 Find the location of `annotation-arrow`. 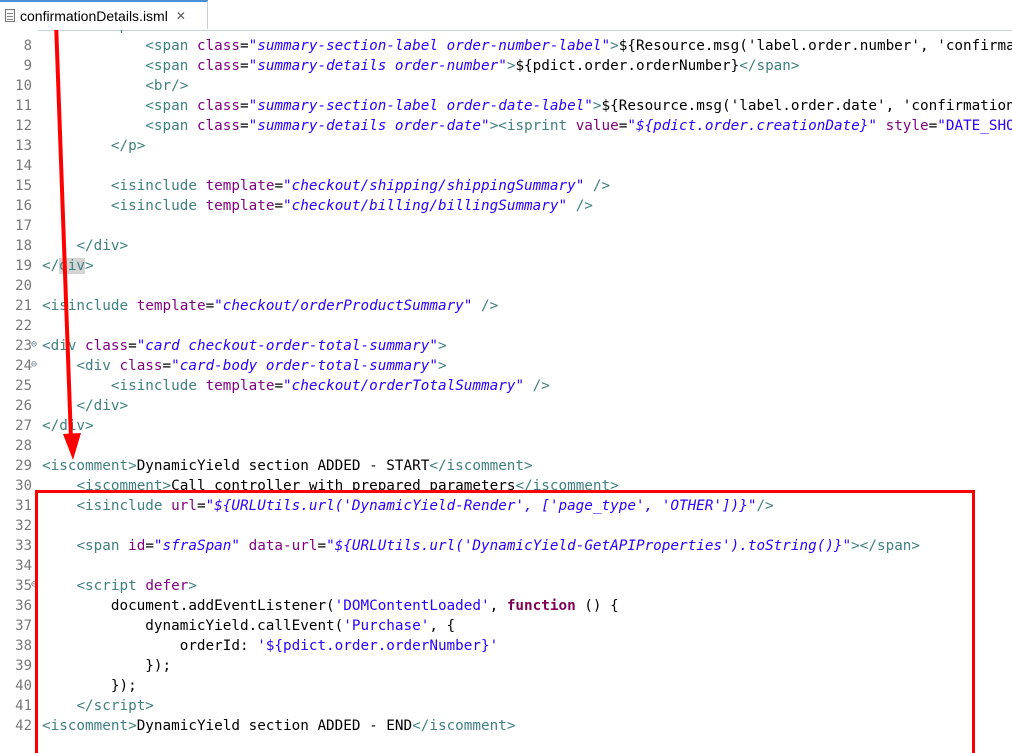

annotation-arrow is located at coordinates (67, 245).